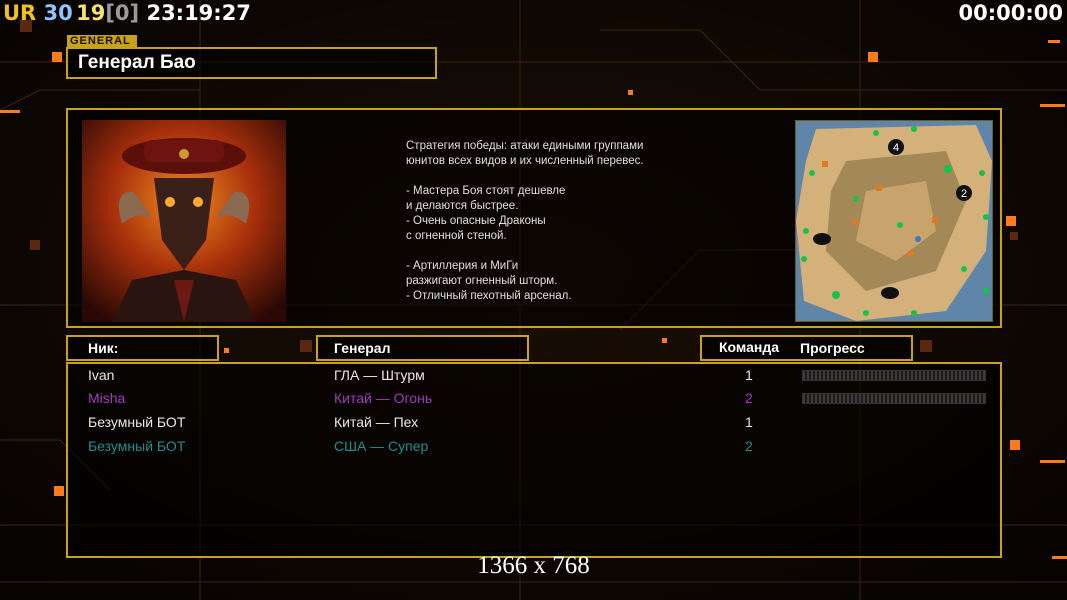  I want to click on player-general: Китай — Огонь, so click(383, 398).